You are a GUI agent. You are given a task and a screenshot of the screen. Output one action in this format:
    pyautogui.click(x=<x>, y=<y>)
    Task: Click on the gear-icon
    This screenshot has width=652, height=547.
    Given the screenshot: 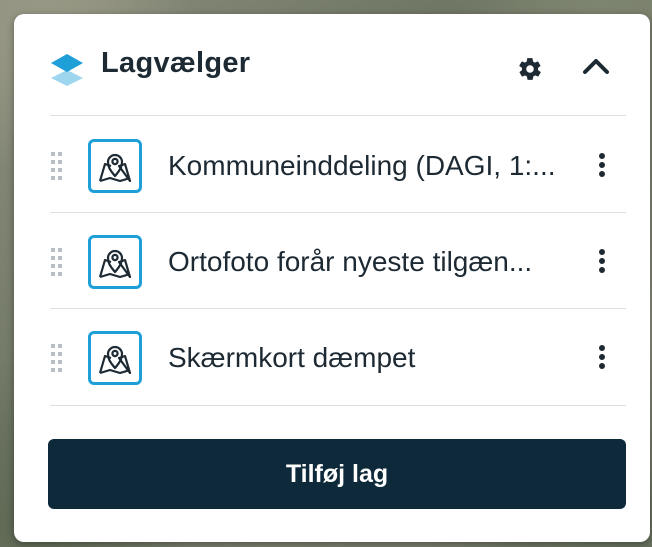 What is the action you would take?
    pyautogui.click(x=530, y=71)
    